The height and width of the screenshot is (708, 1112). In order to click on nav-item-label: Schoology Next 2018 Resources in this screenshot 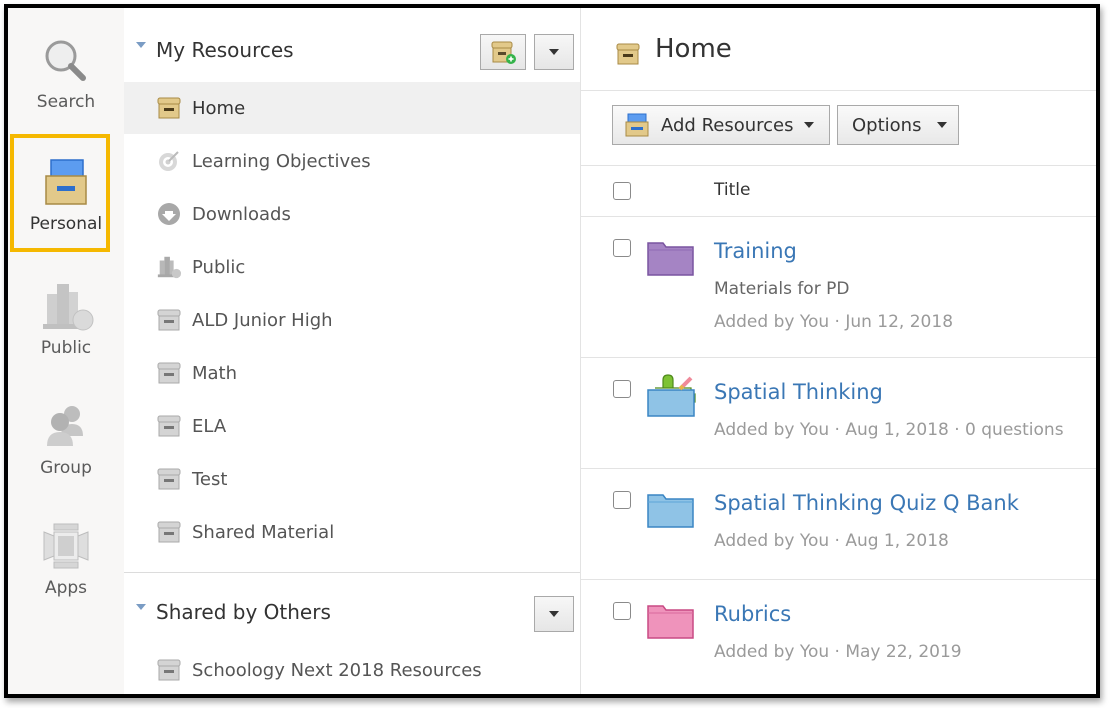, I will do `click(337, 670)`.